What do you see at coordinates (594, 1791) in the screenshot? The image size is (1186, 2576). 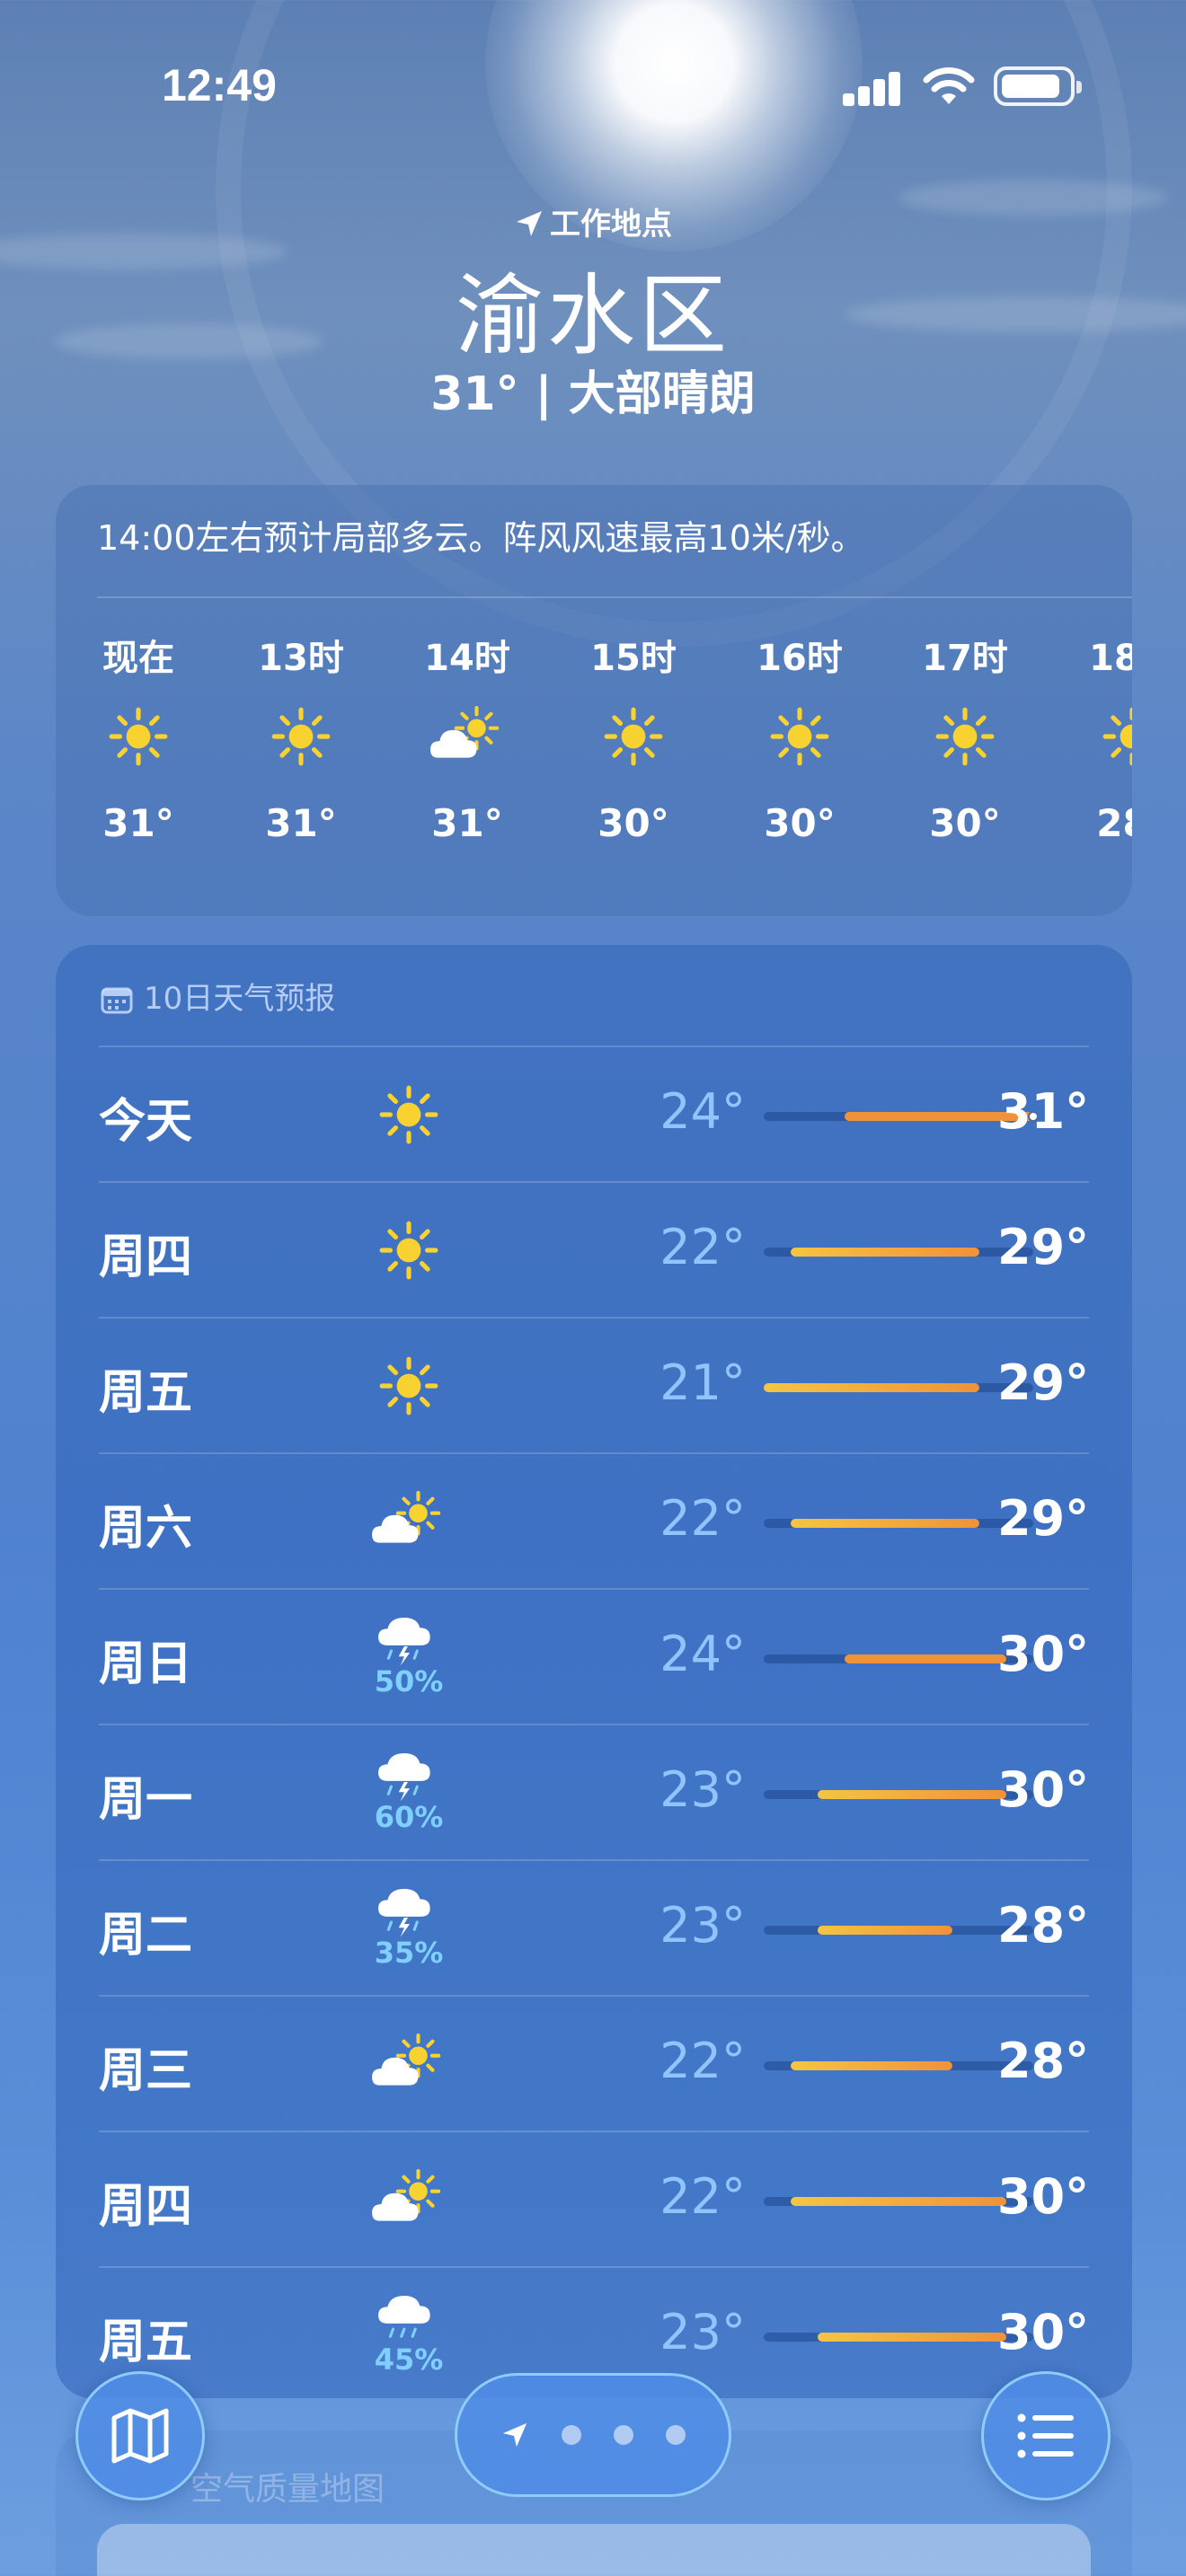 I see `forecast-row: 周一 60% 23° 30°` at bounding box center [594, 1791].